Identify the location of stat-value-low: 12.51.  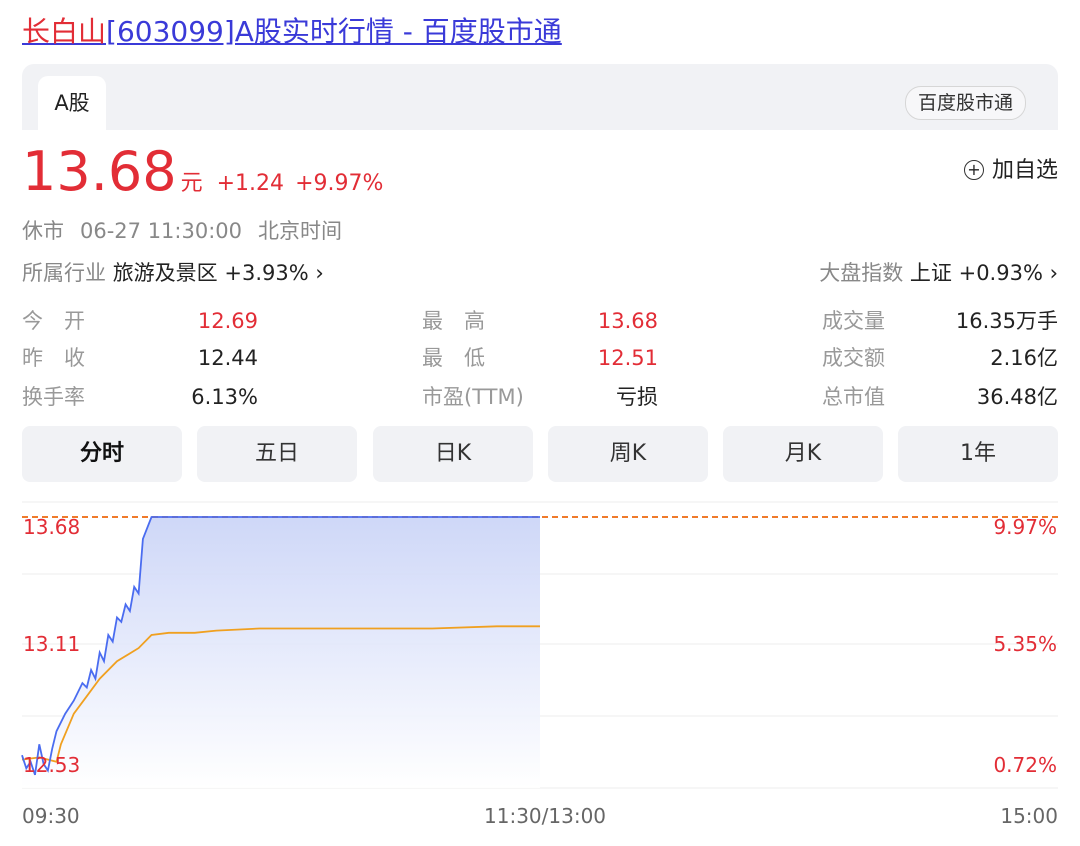
(627, 358).